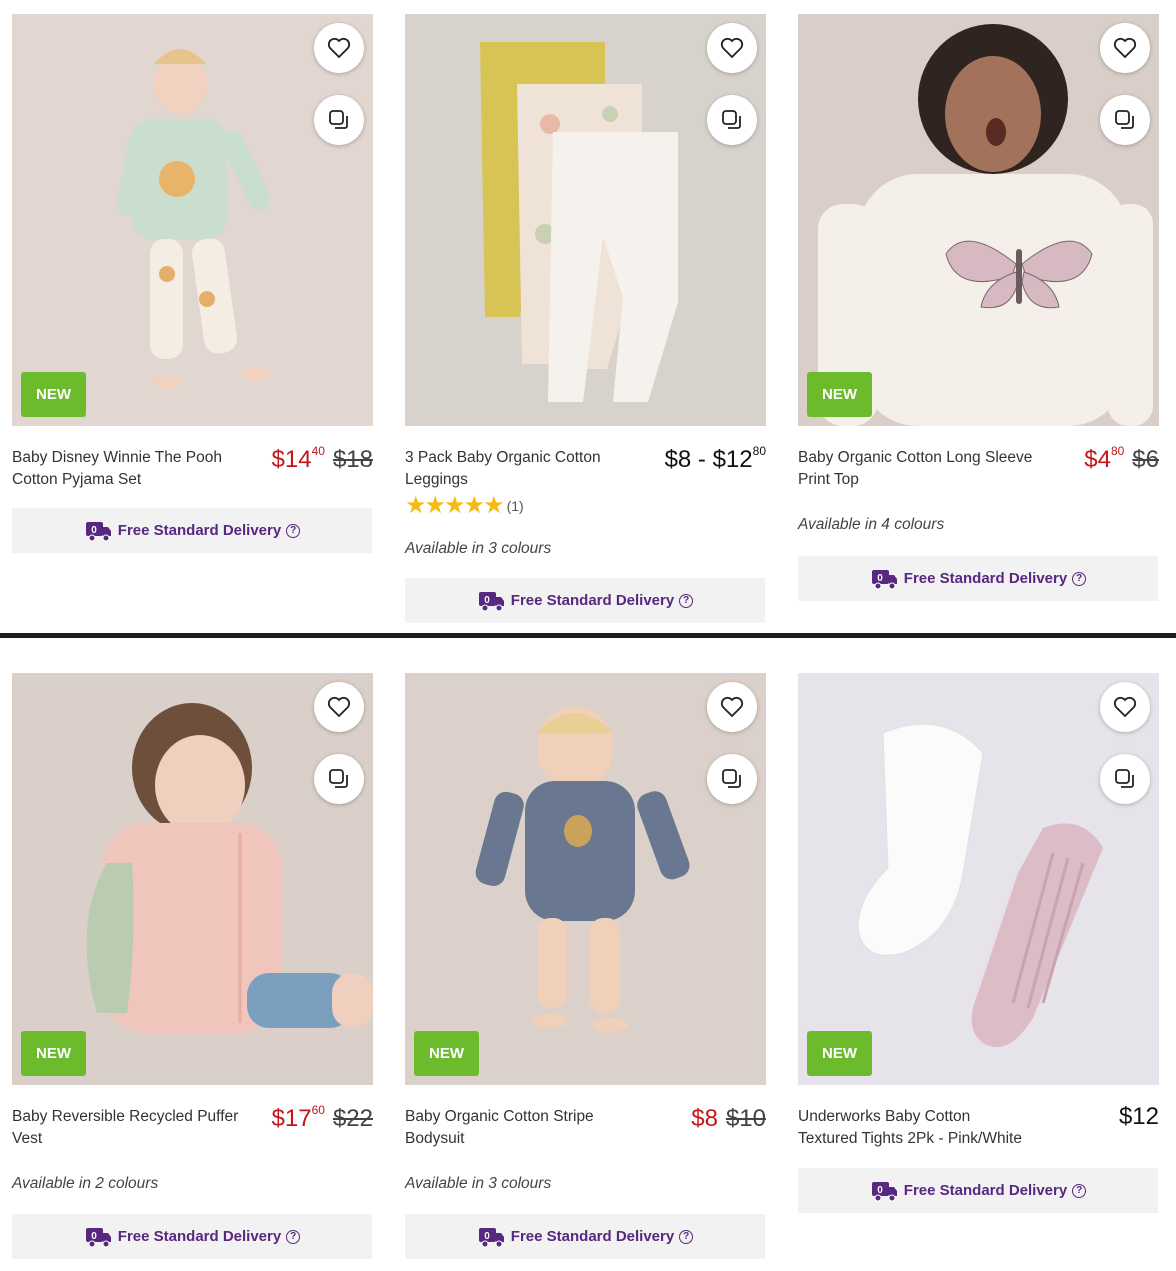 The width and height of the screenshot is (1176, 1271). Describe the element at coordinates (352, 459) in the screenshot. I see `was-price: $18` at that location.